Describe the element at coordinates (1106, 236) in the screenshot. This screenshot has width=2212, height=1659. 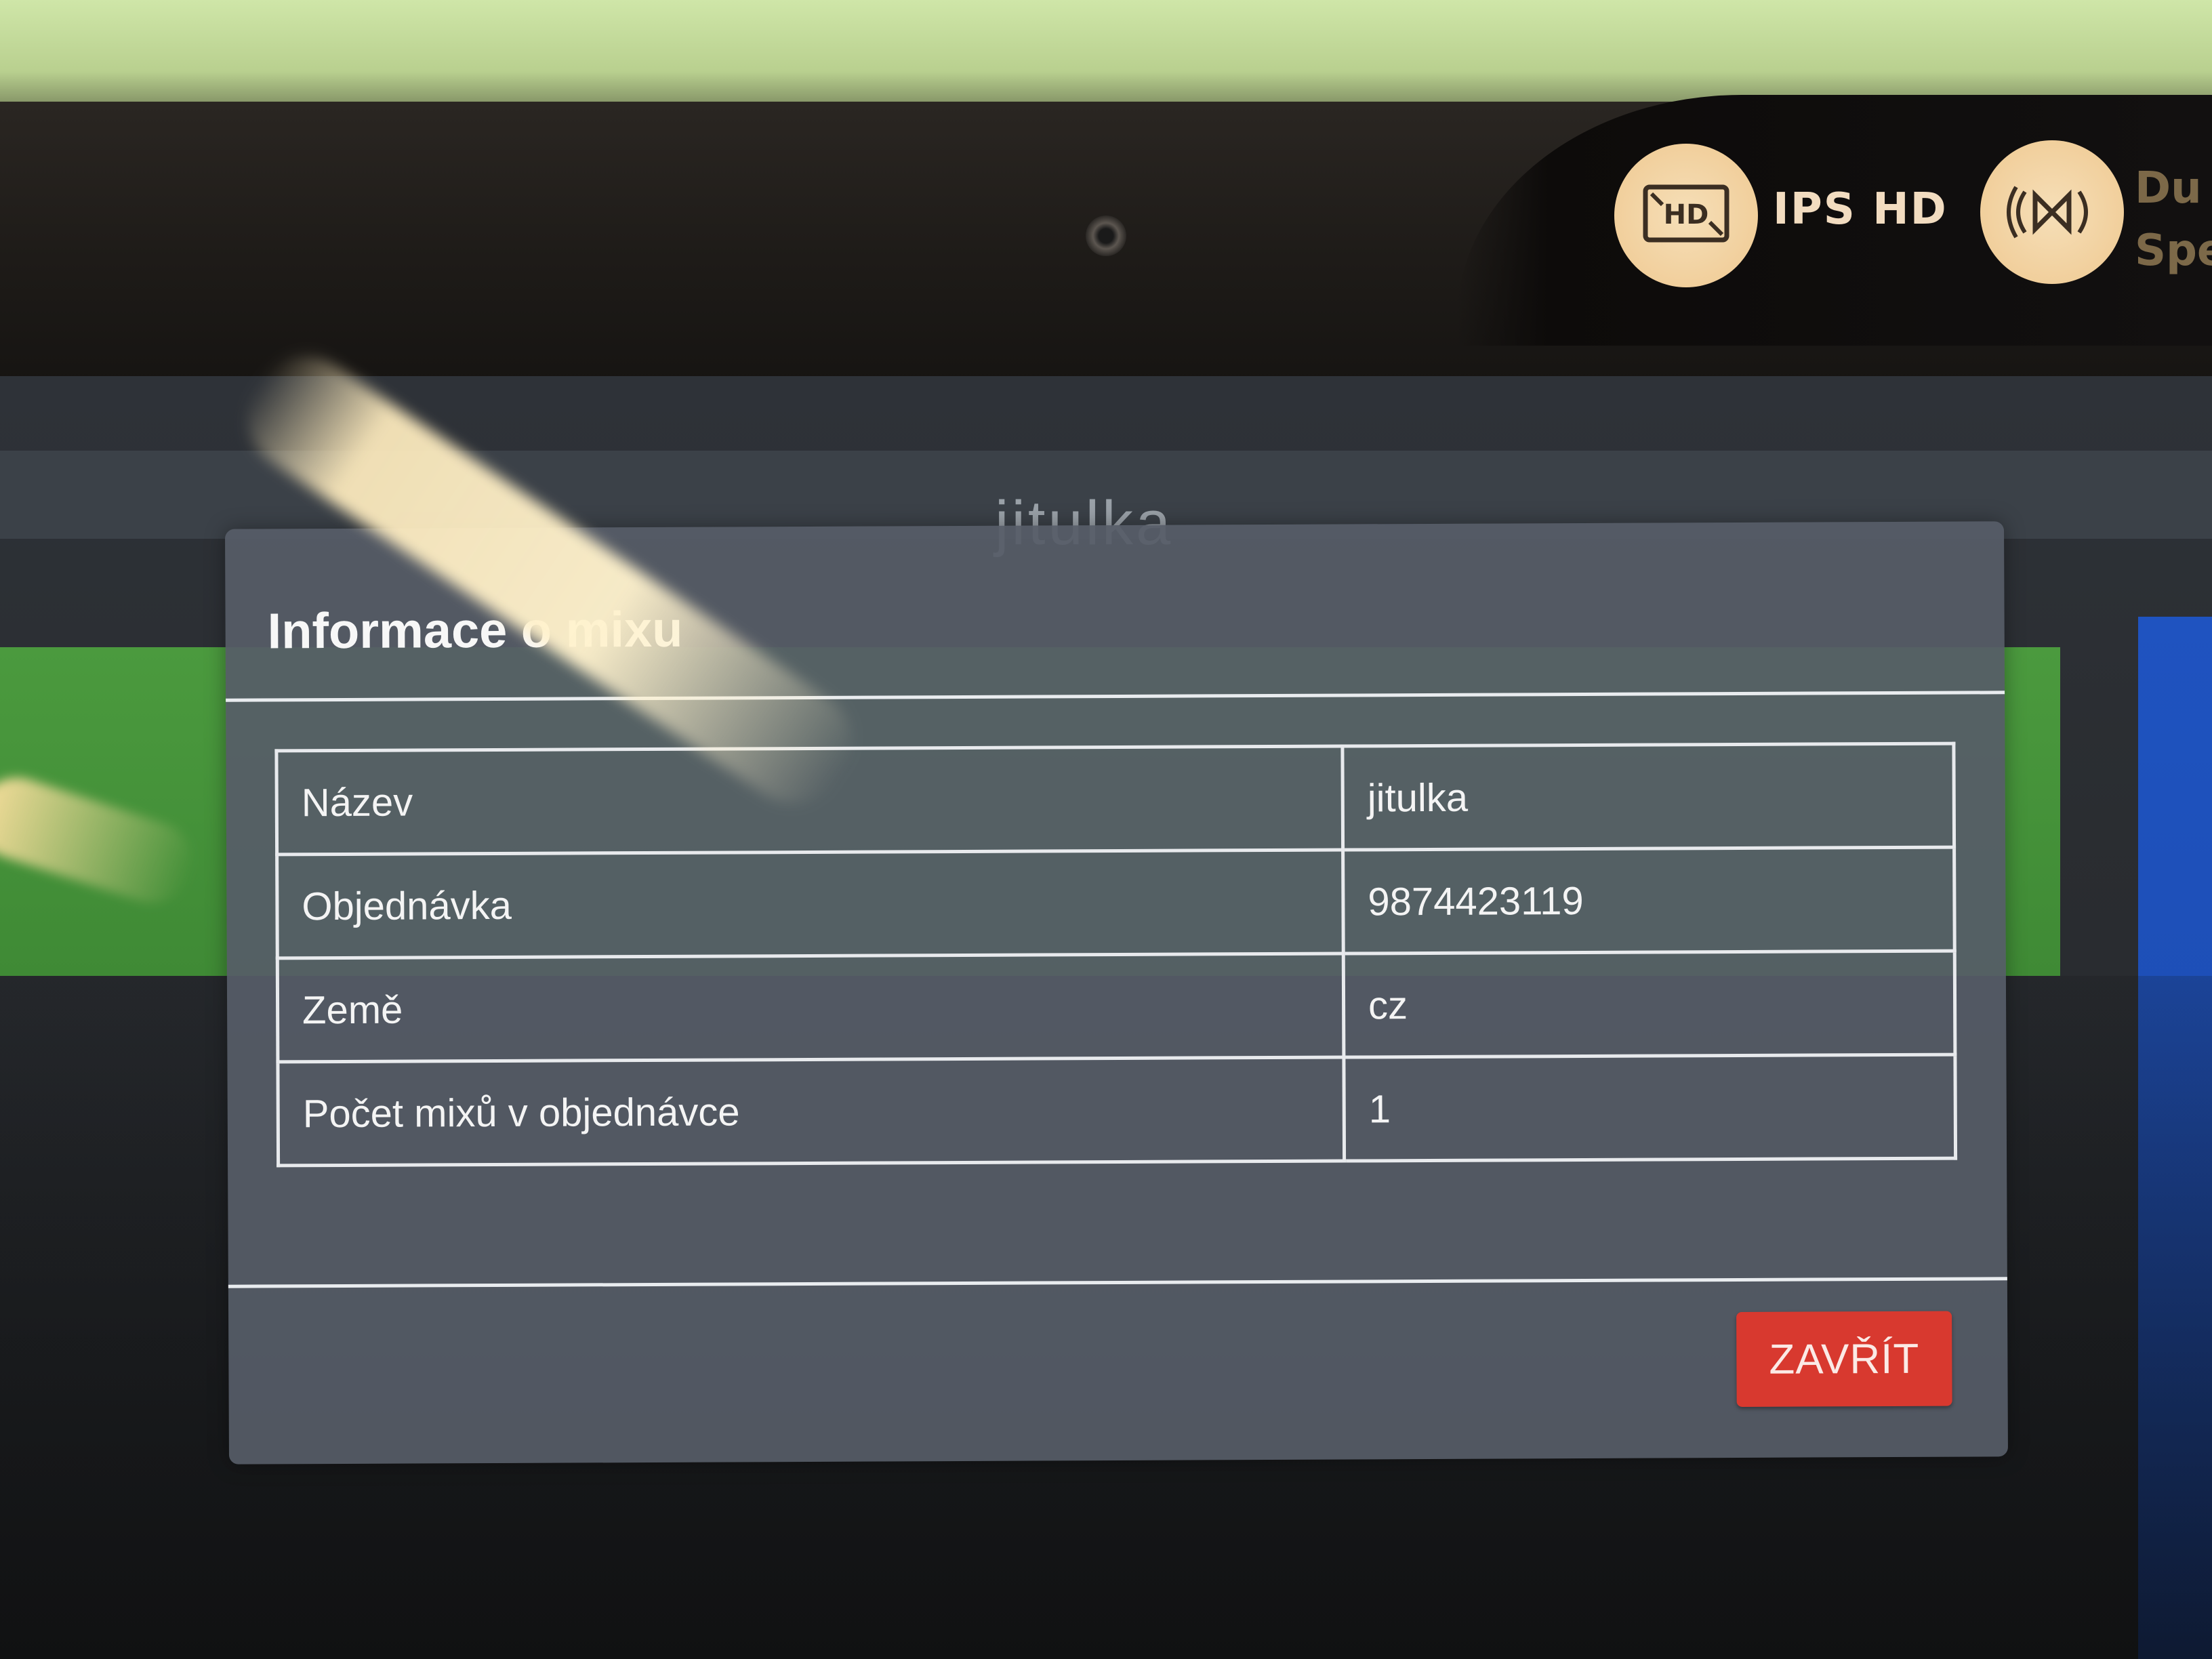
I see `webcam` at that location.